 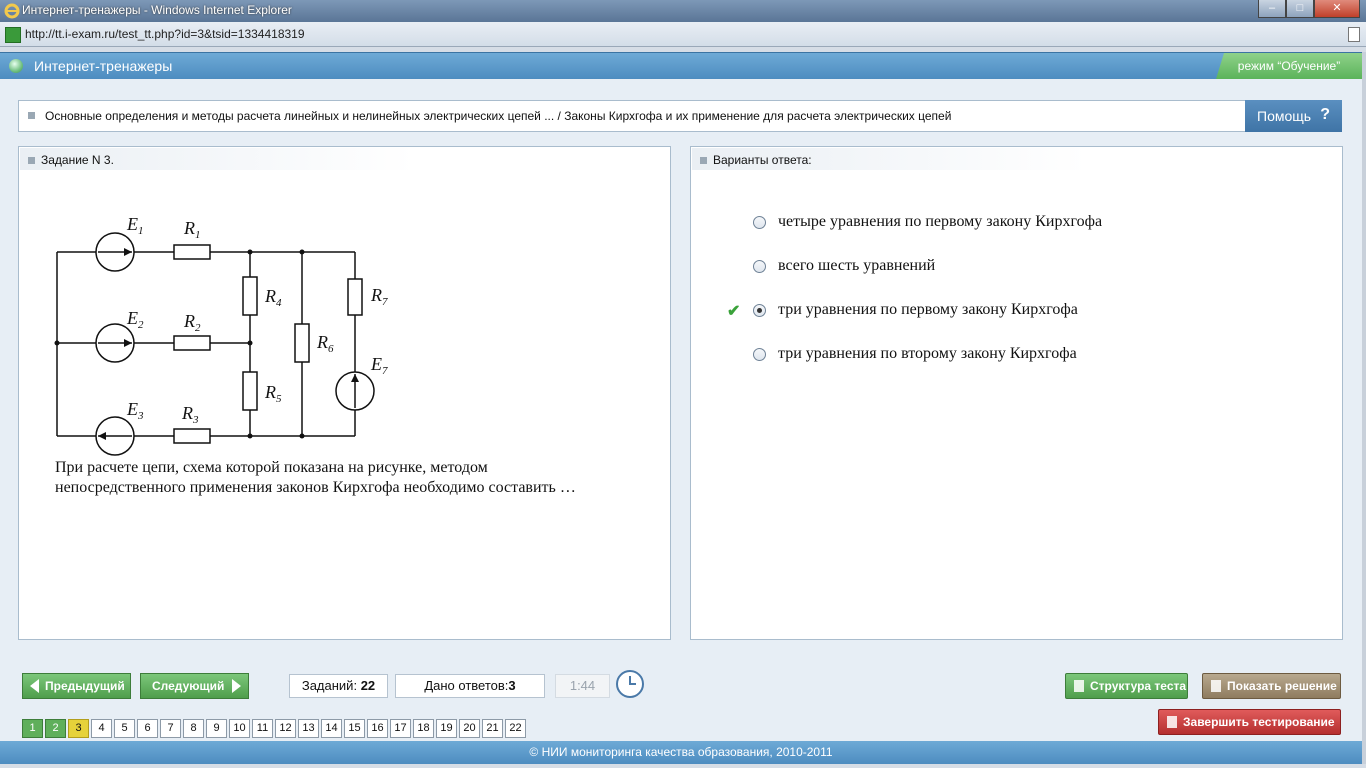 What do you see at coordinates (239, 728) in the screenshot?
I see `page-button-10: 10` at bounding box center [239, 728].